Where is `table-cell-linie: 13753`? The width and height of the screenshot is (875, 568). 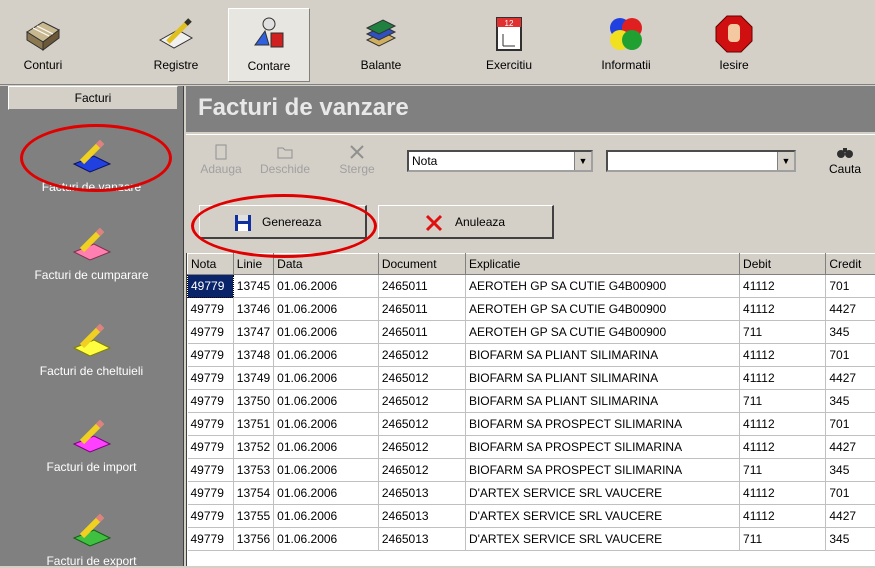 table-cell-linie: 13753 is located at coordinates (253, 470).